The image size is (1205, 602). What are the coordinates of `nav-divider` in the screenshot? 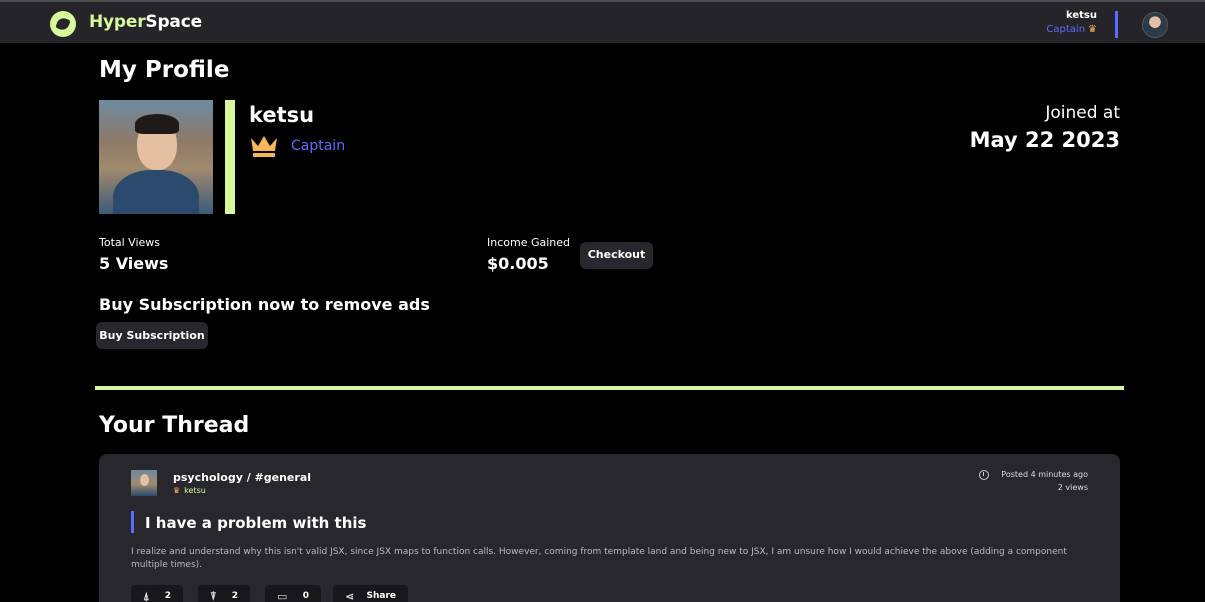 It's located at (1116, 24).